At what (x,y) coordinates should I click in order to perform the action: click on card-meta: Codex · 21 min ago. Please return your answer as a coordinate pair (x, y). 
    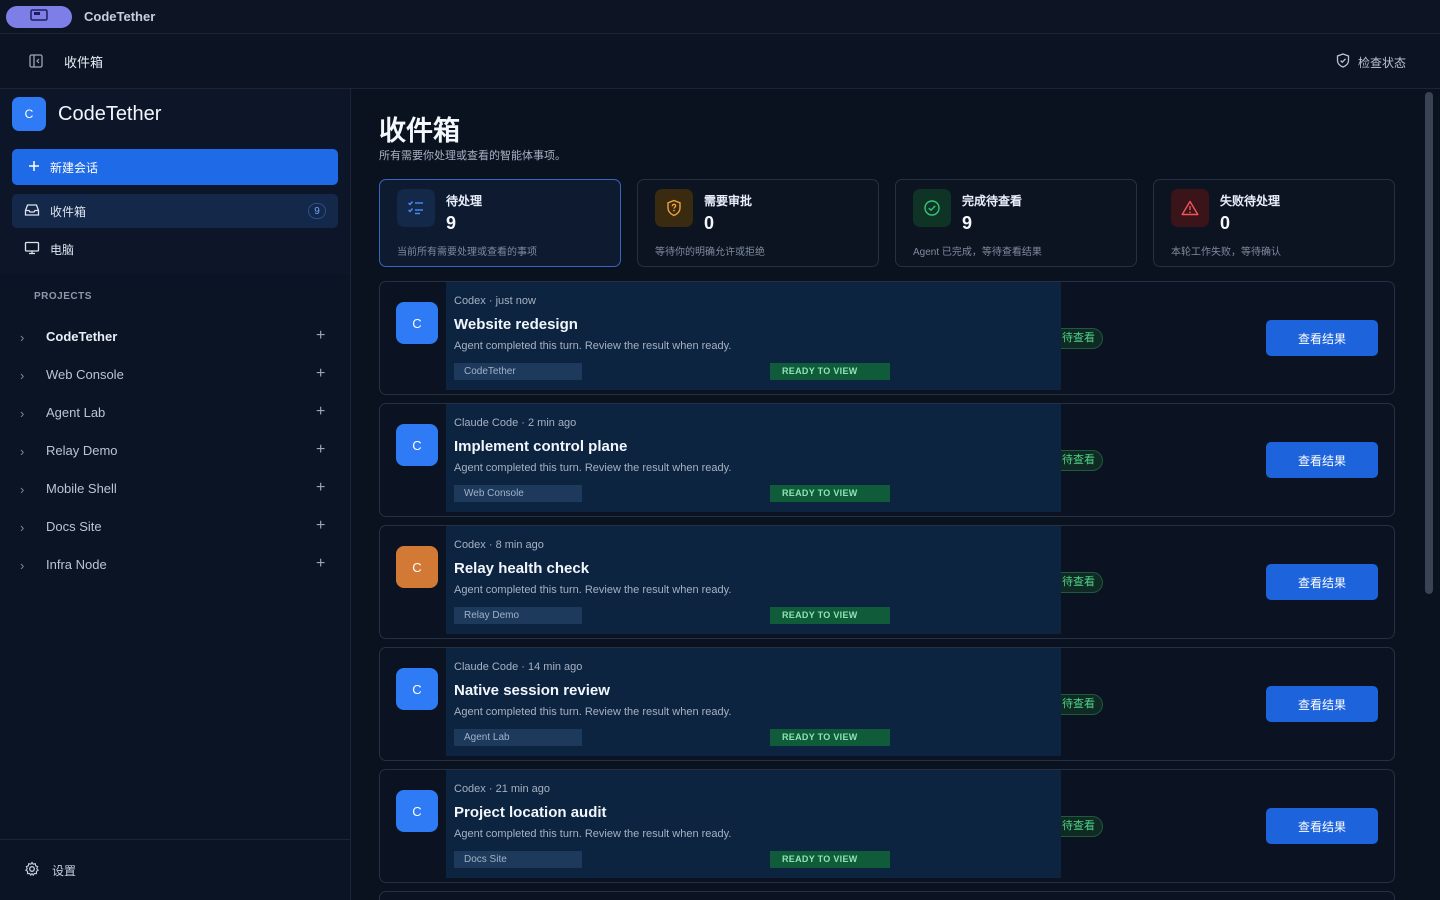
    Looking at the image, I should click on (502, 789).